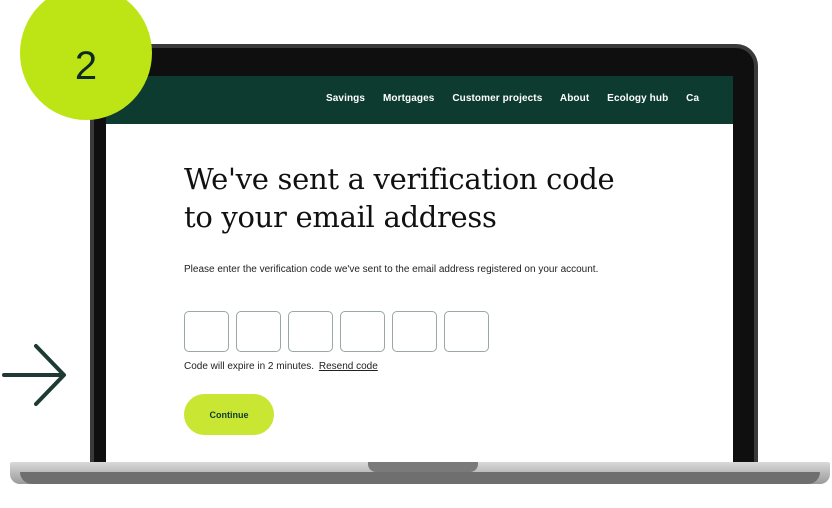  I want to click on right-arrow-icon, so click(34, 375).